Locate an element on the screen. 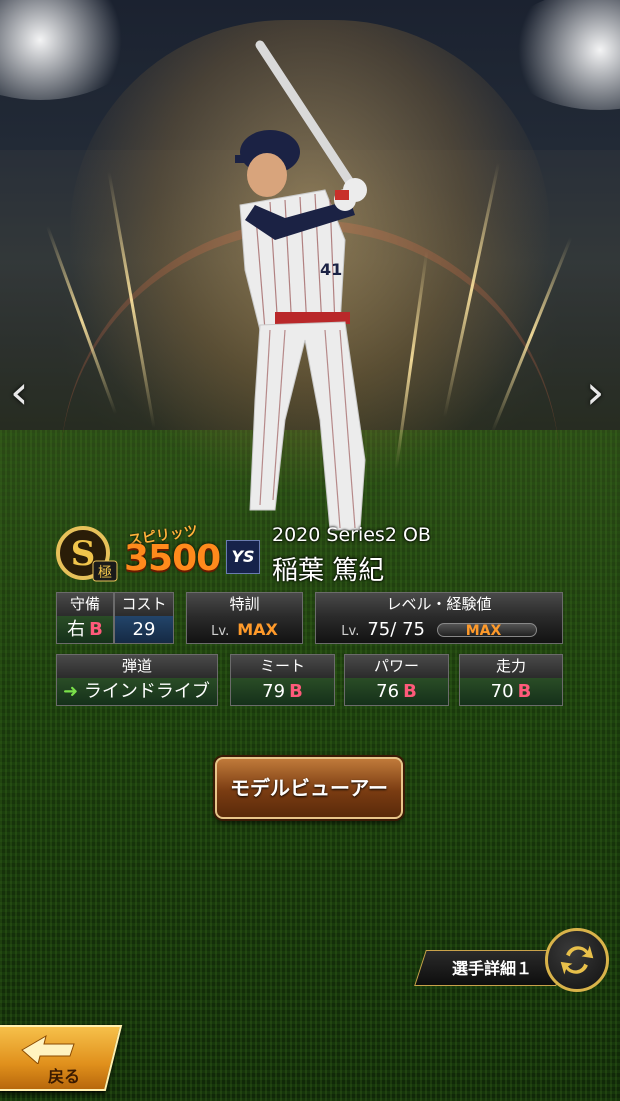 The height and width of the screenshot is (1101, 620). stadium-light-left is located at coordinates (70, 50).